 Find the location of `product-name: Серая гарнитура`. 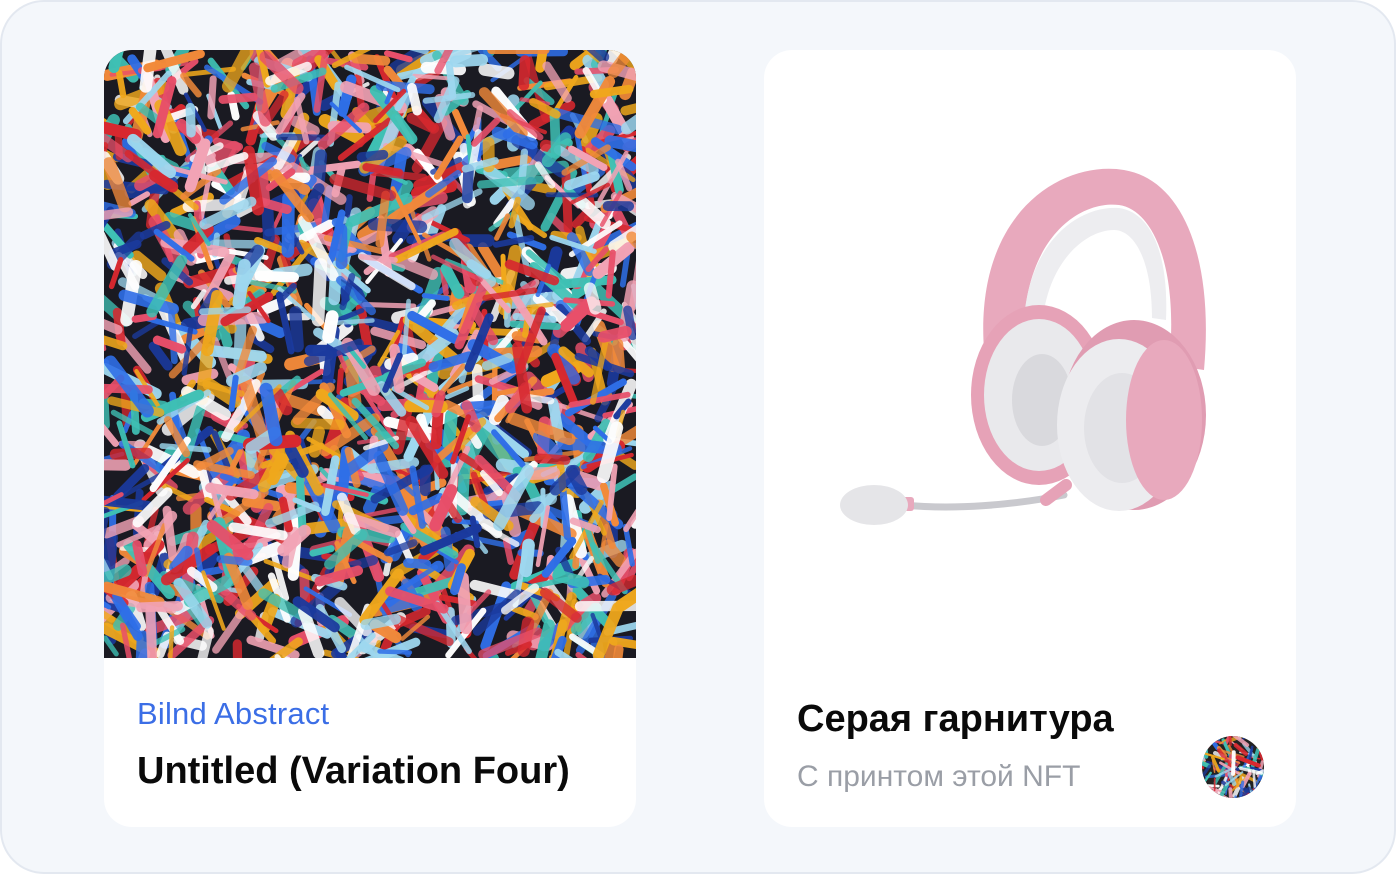

product-name: Серая гарнитура is located at coordinates (955, 719).